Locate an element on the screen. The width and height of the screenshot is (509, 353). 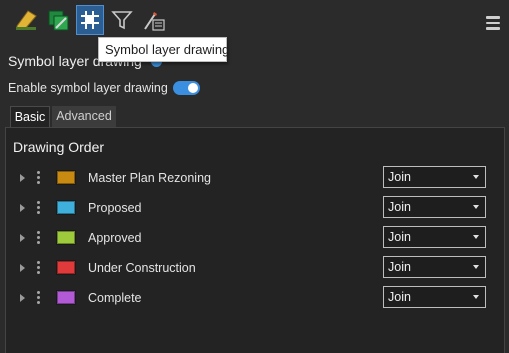
layer-symbology-button is located at coordinates (58, 20).